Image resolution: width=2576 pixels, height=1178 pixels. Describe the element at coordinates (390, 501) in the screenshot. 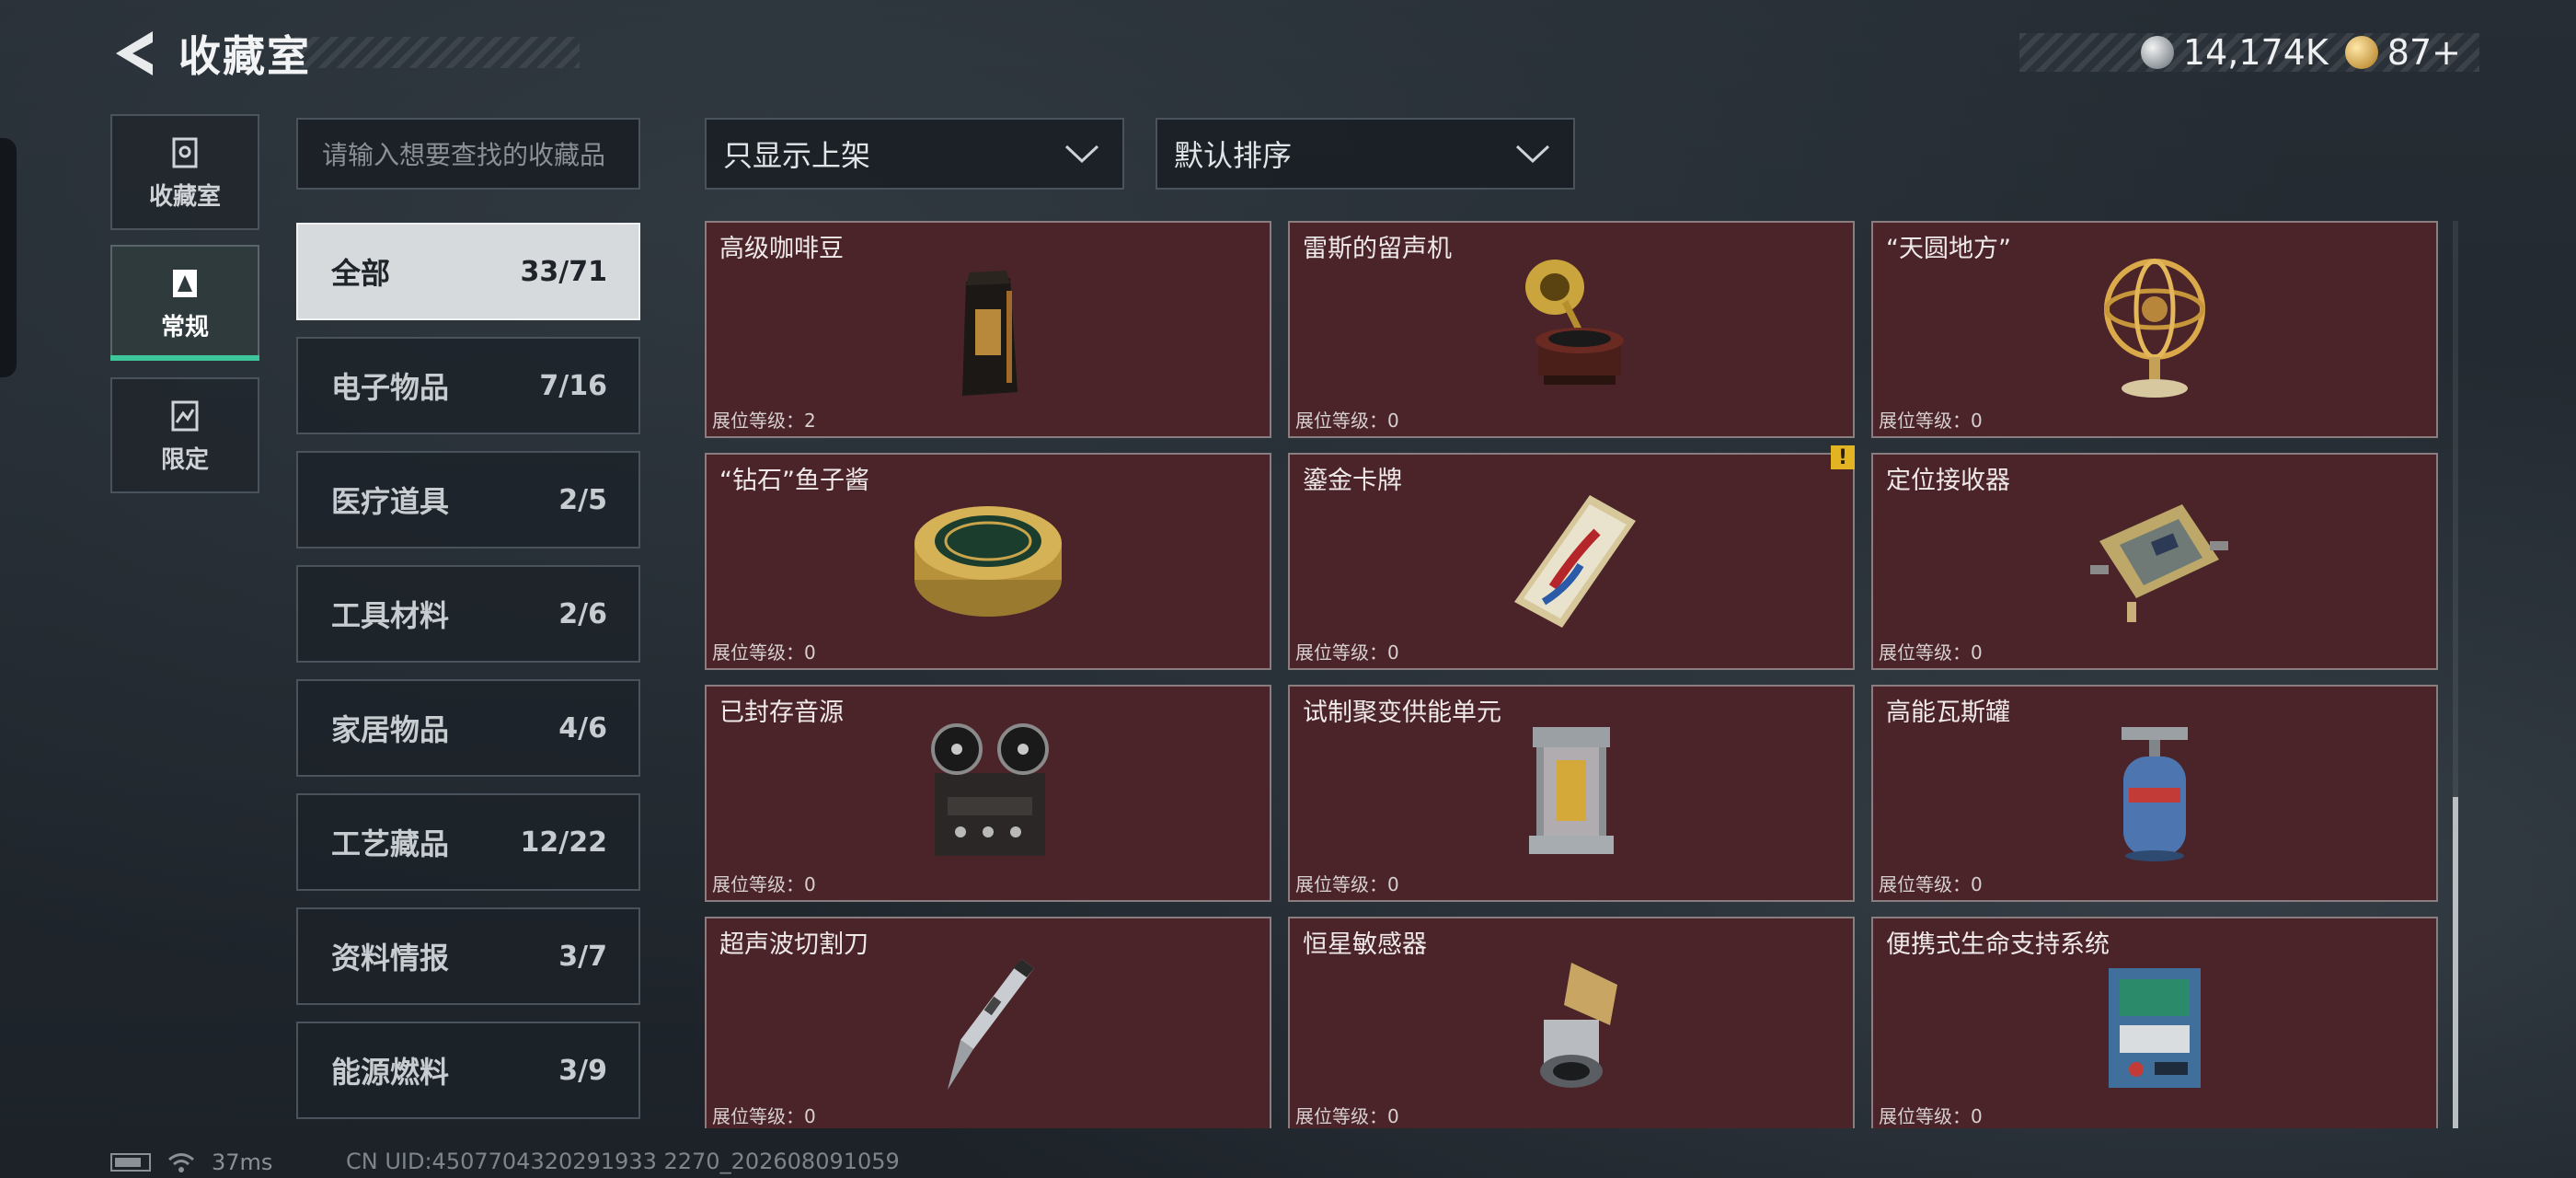

I see `category-label: 医疗道具` at that location.